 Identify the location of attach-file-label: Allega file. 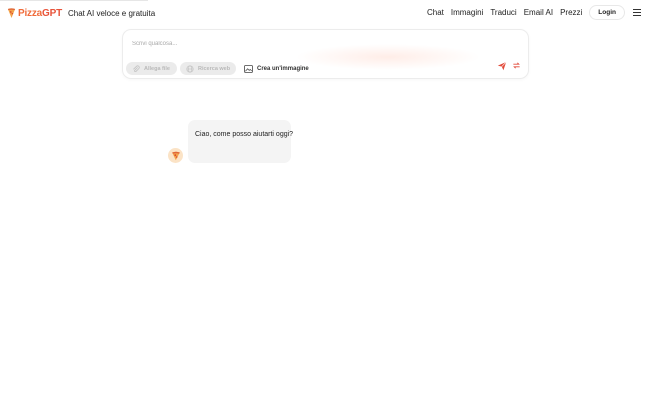
(157, 68).